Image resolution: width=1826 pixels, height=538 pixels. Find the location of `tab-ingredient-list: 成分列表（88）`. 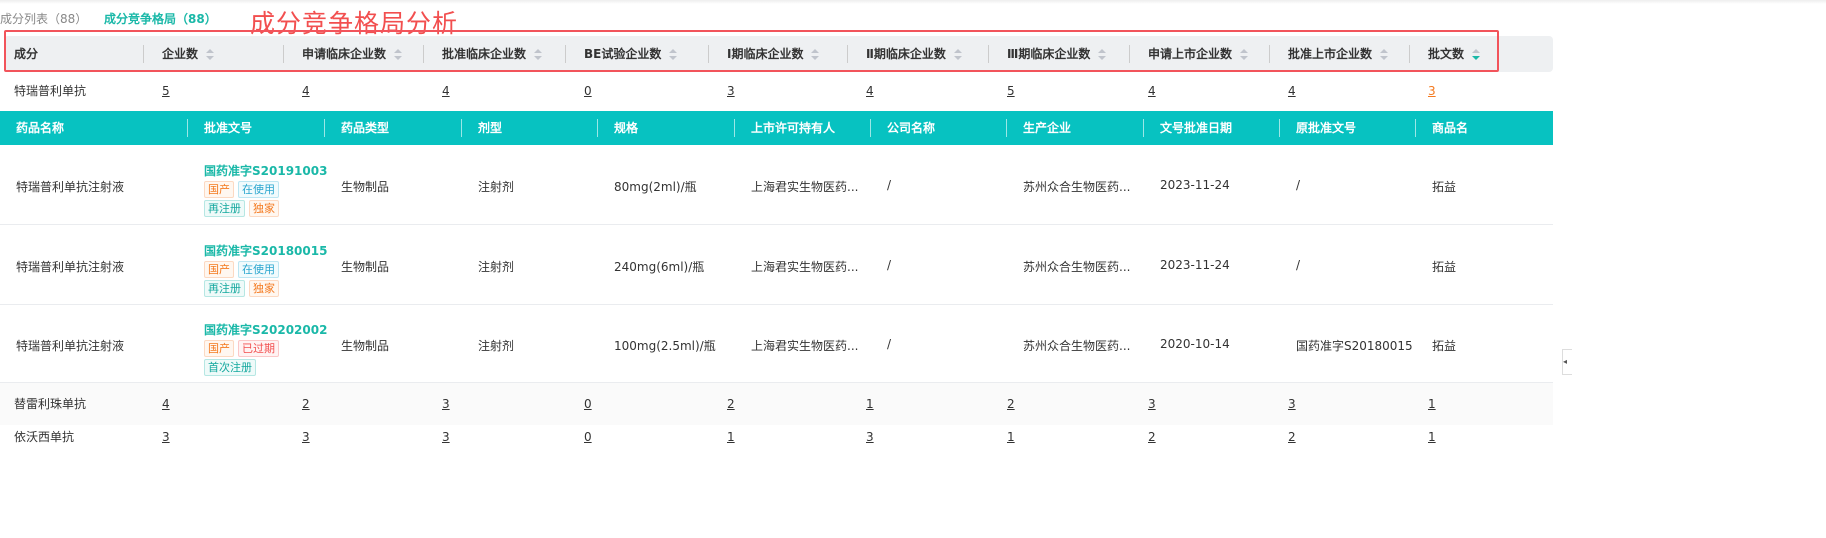

tab-ingredient-list: 成分列表（88） is located at coordinates (43, 18).